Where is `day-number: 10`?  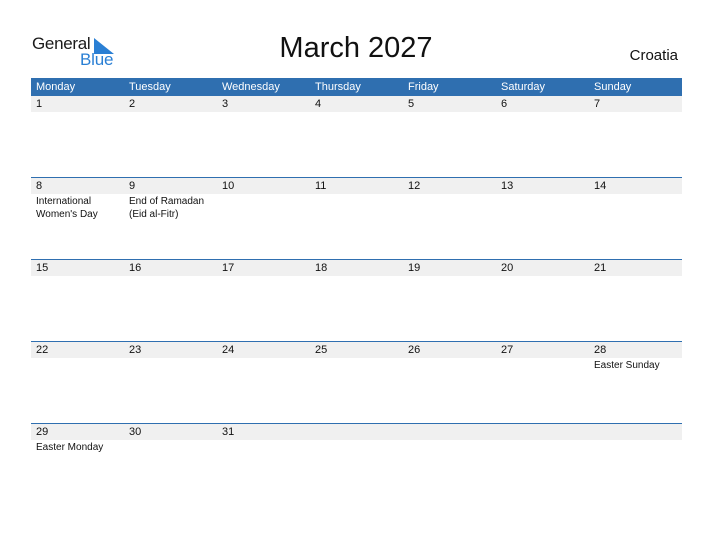 day-number: 10 is located at coordinates (228, 186).